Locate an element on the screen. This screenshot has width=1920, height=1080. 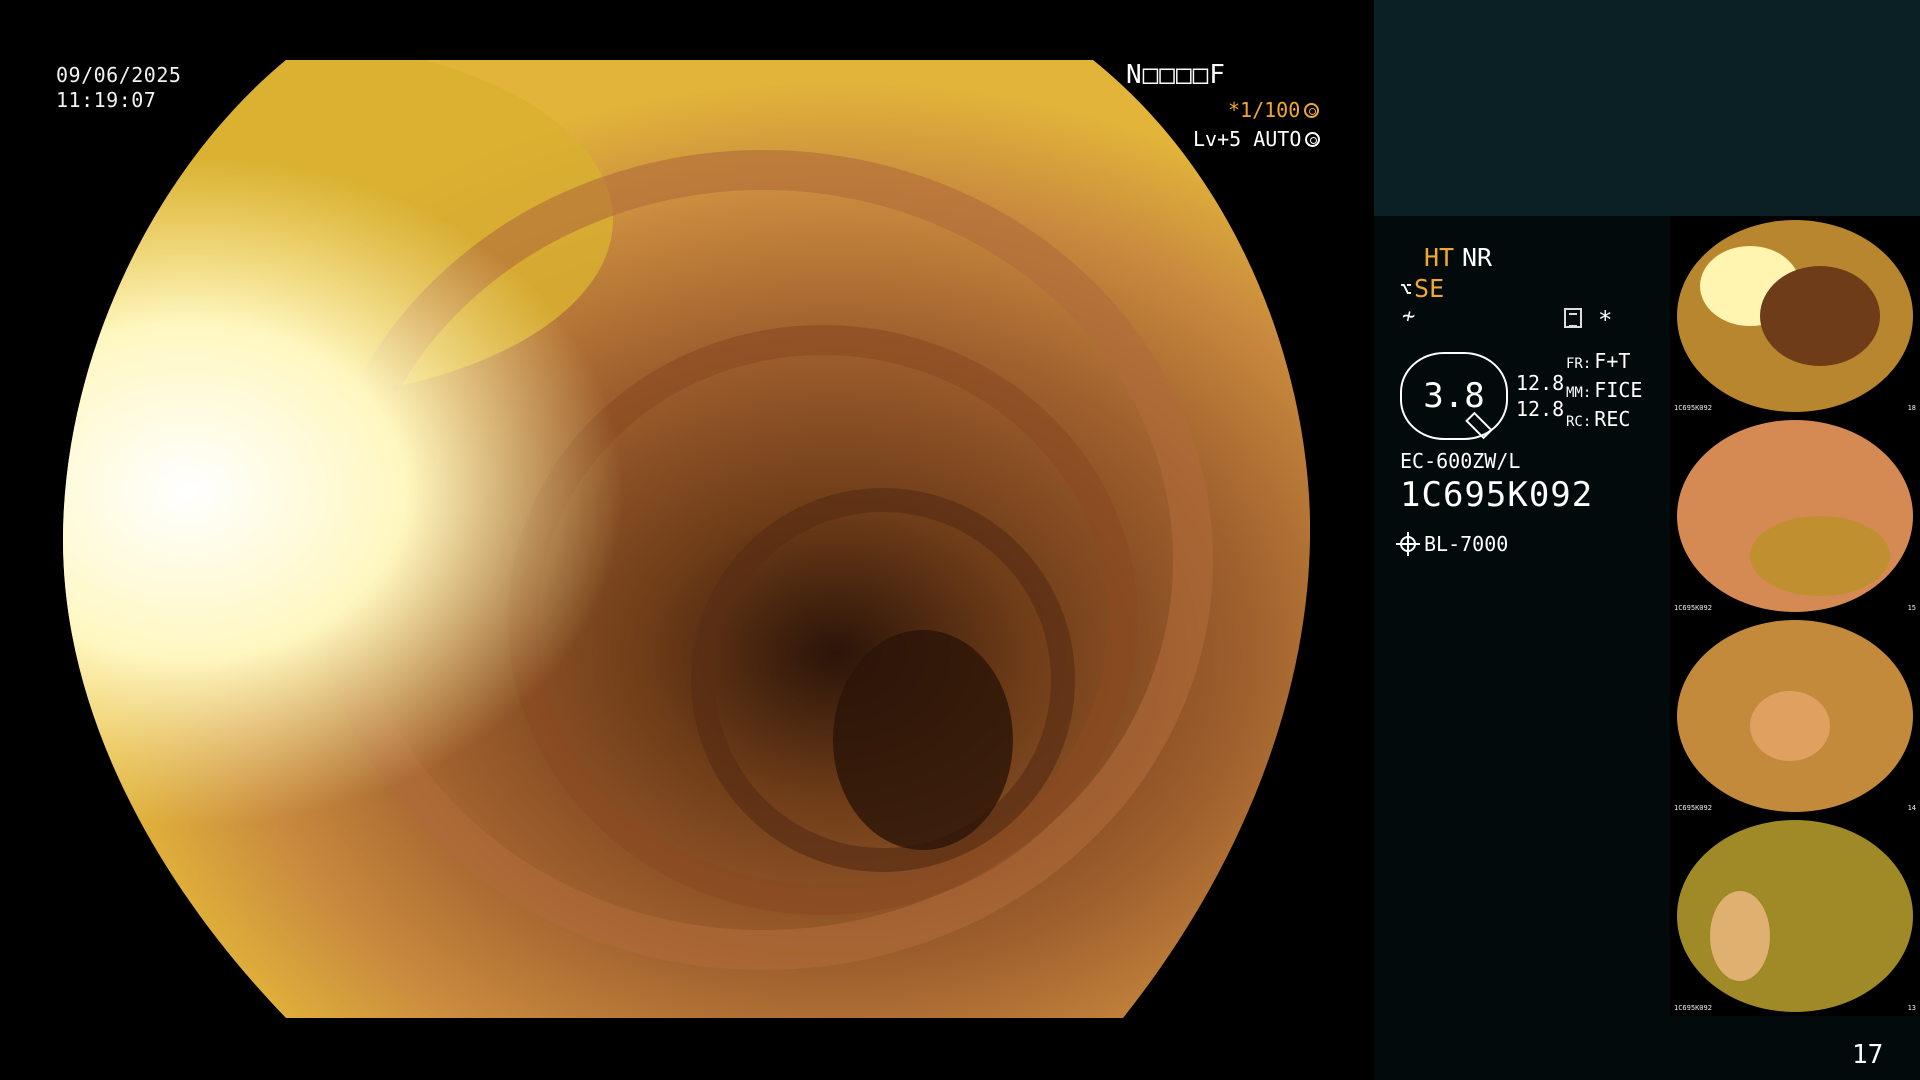
thumbnail-number: 15 is located at coordinates (1911, 608).